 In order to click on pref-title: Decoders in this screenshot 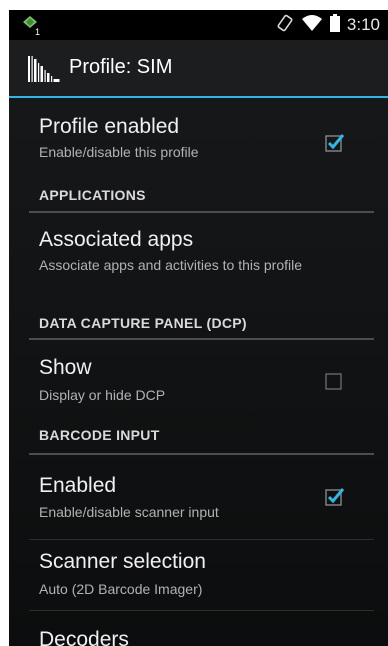, I will do `click(84, 637)`.